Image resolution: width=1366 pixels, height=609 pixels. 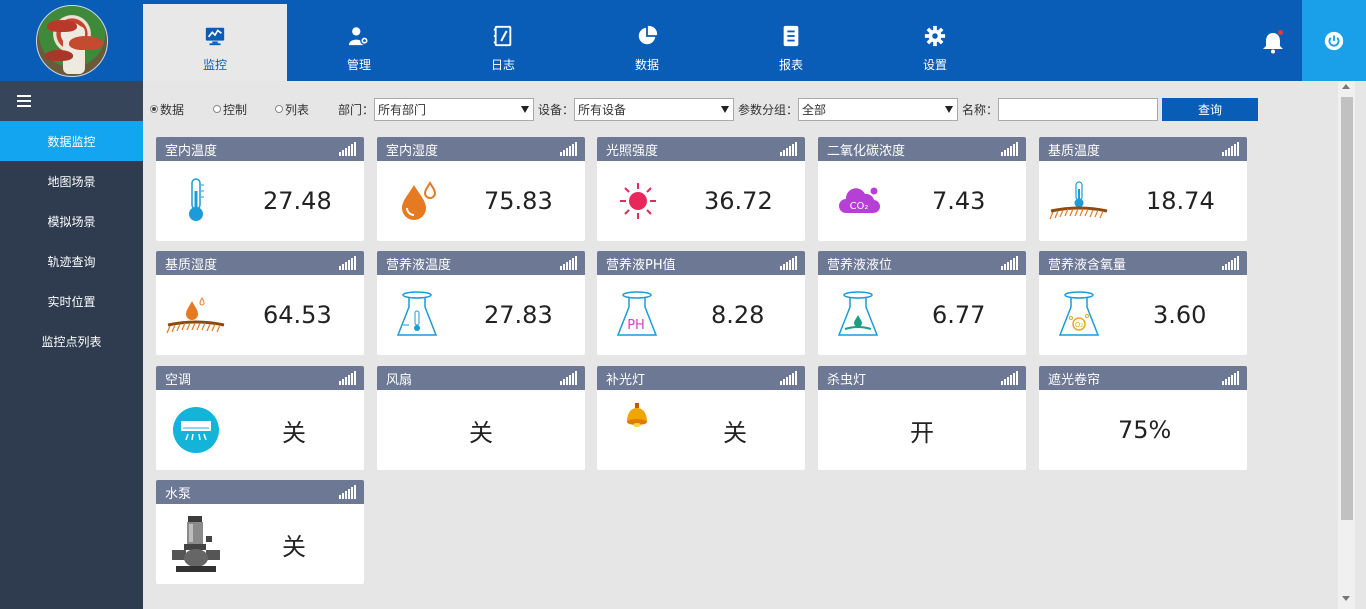 I want to click on tab-monitor: 监控, so click(x=215, y=42).